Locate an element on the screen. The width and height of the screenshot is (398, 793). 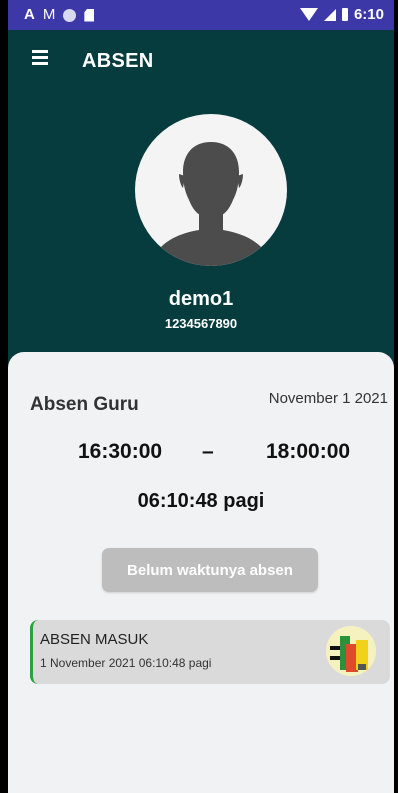
status-bar-clock: 6:10 is located at coordinates (368, 14).